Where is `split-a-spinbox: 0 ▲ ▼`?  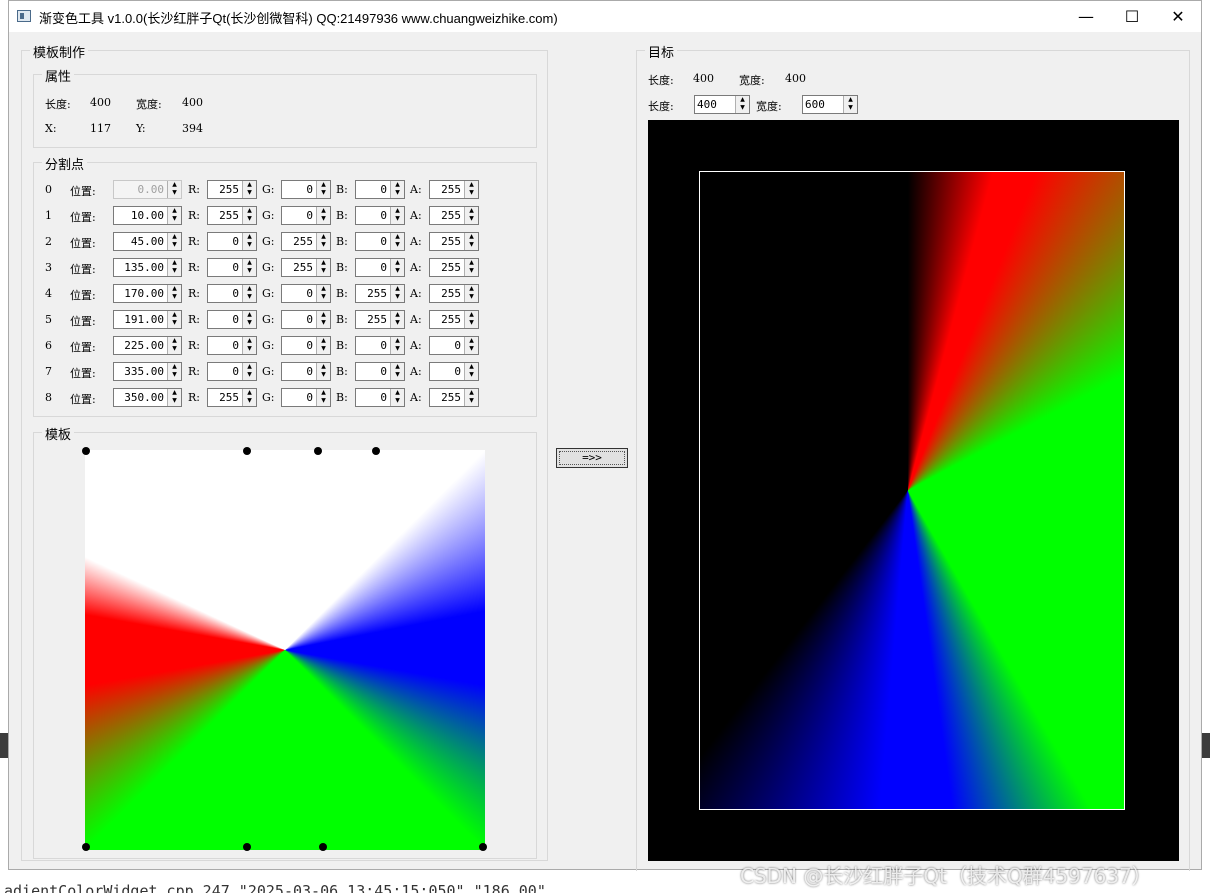 split-a-spinbox: 0 ▲ ▼ is located at coordinates (454, 371).